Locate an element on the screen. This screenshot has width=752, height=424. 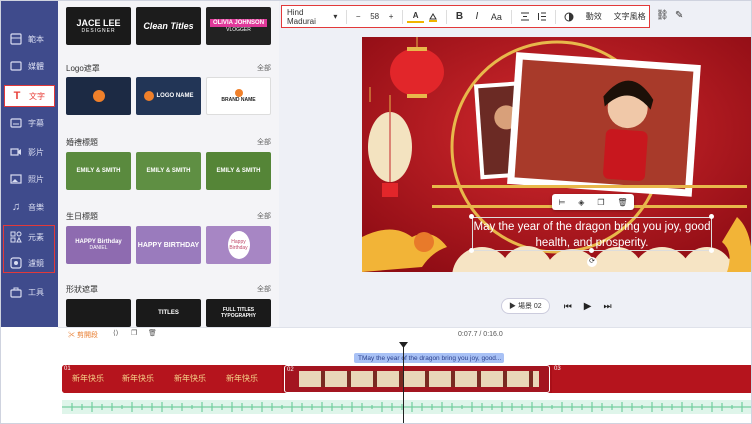
sidebar-item-music: ♫ 音樂 is located at coordinates (29, 207).